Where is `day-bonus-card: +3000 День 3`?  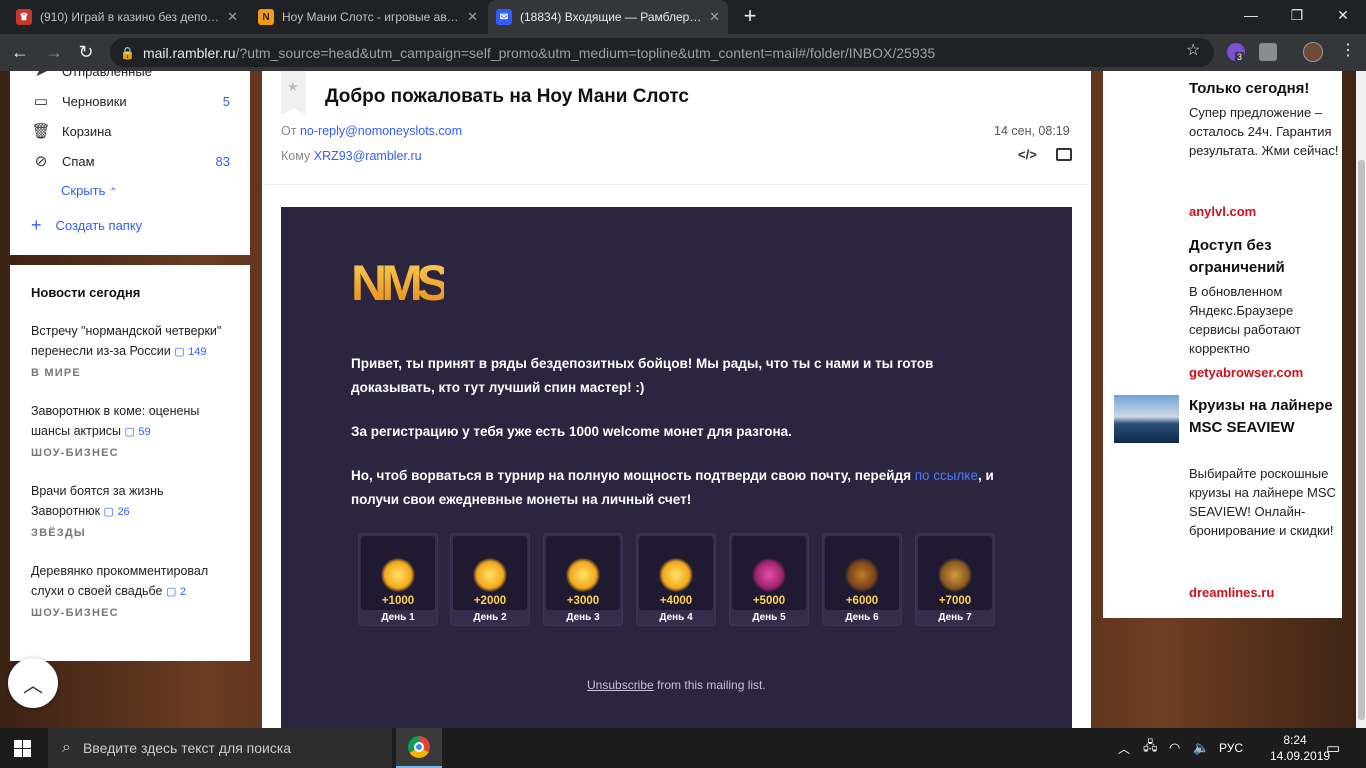 day-bonus-card: +3000 День 3 is located at coordinates (583, 579).